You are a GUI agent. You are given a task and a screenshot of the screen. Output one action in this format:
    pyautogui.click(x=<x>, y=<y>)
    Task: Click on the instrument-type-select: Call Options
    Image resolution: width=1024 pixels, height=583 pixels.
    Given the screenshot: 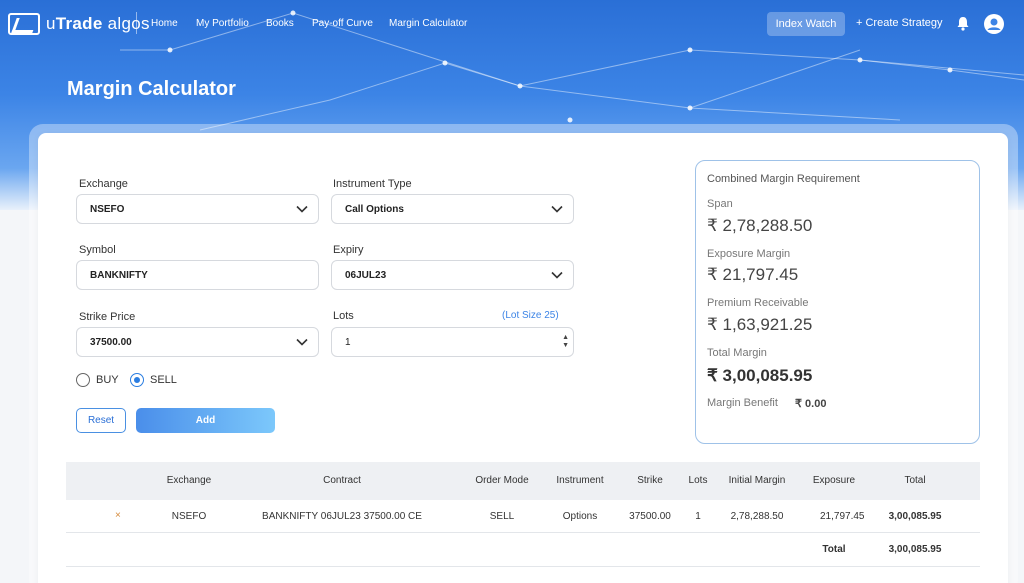 What is the action you would take?
    pyautogui.click(x=452, y=209)
    